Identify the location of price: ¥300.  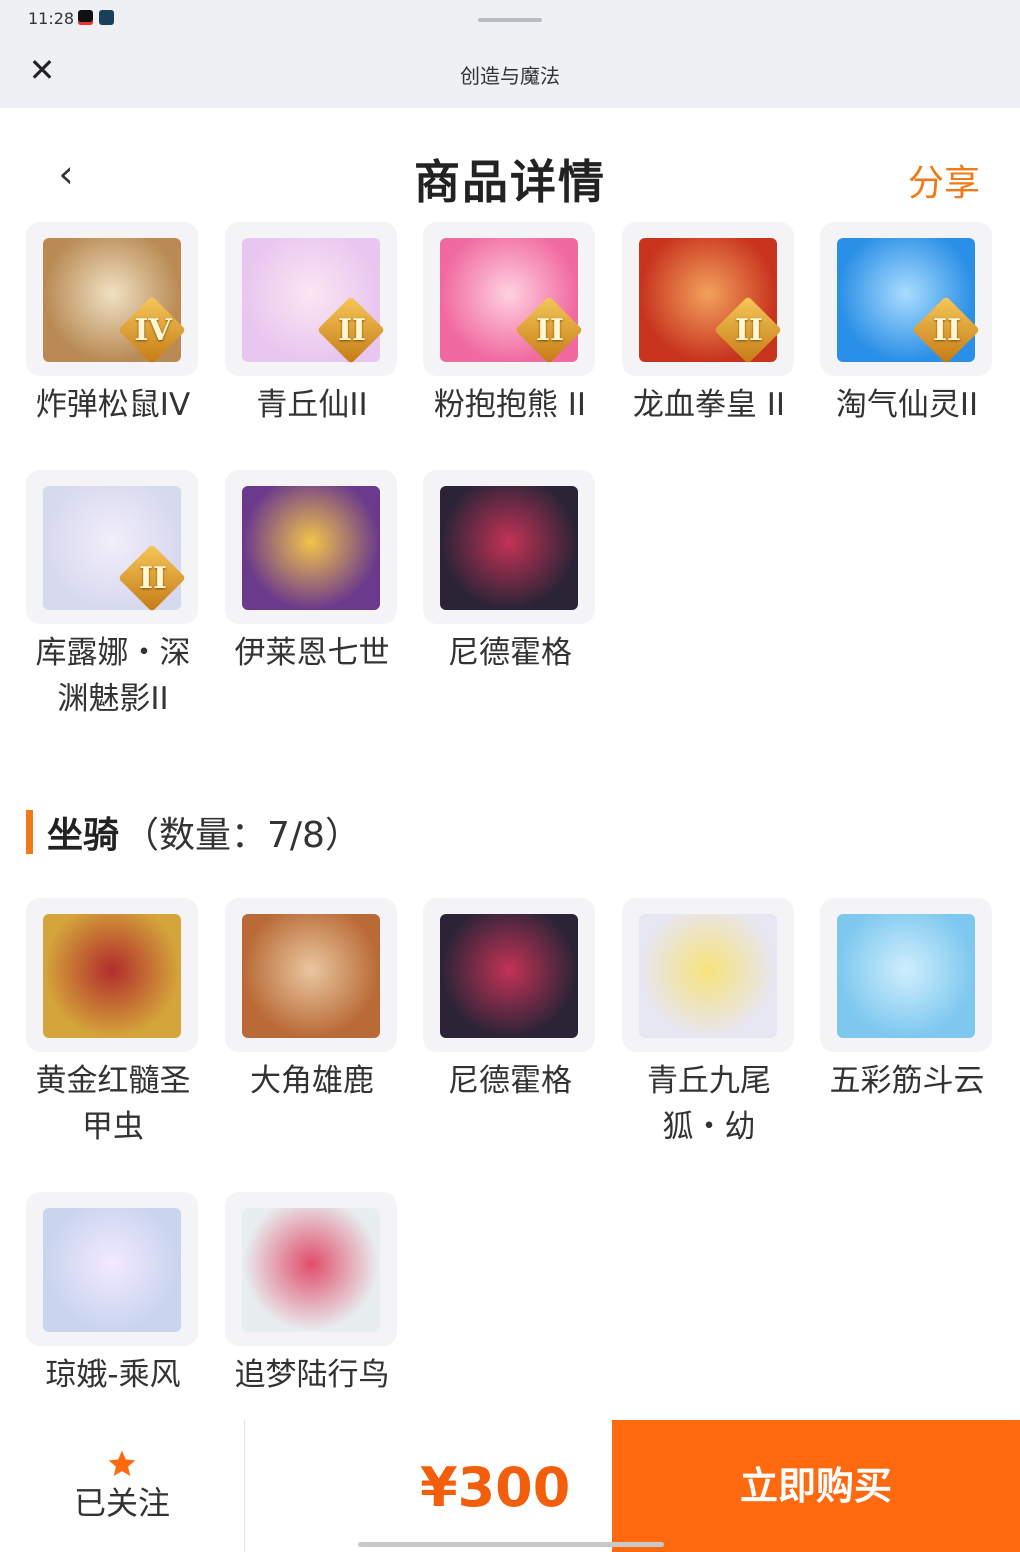
(495, 1487).